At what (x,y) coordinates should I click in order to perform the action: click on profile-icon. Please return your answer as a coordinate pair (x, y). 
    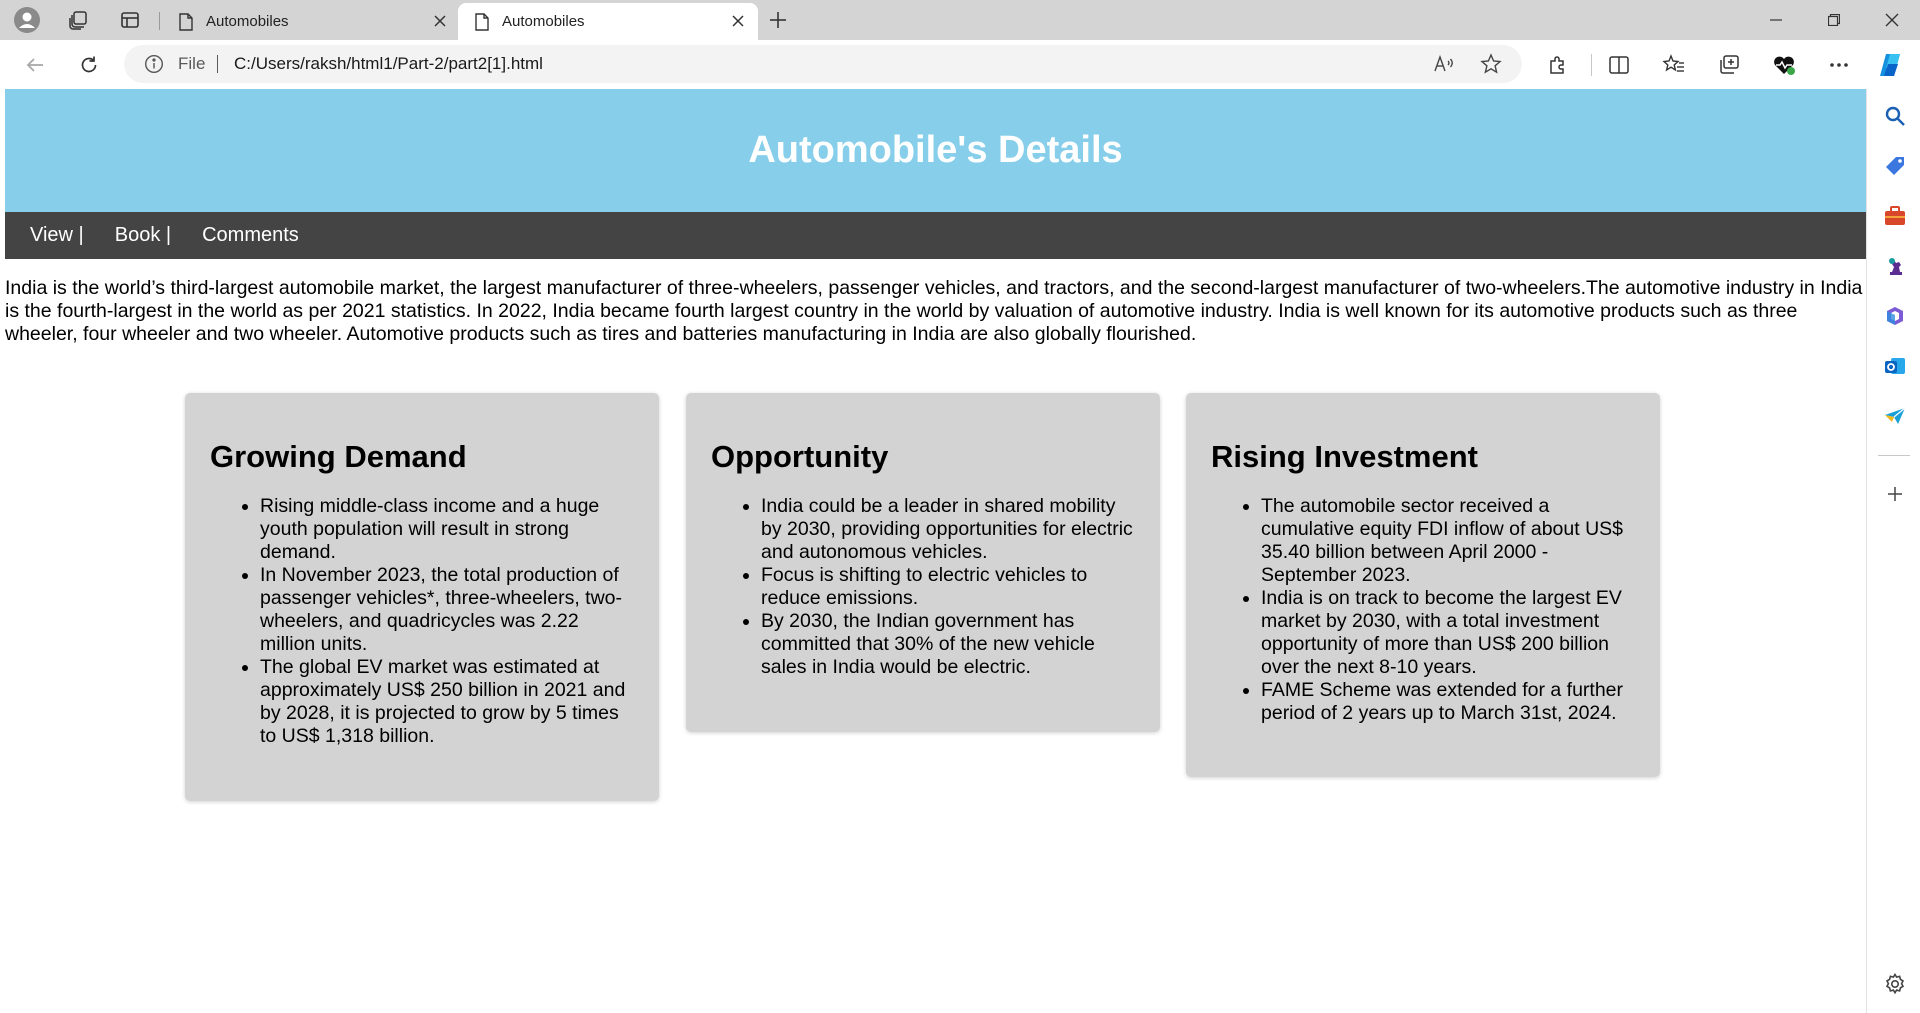
    Looking at the image, I should click on (27, 20).